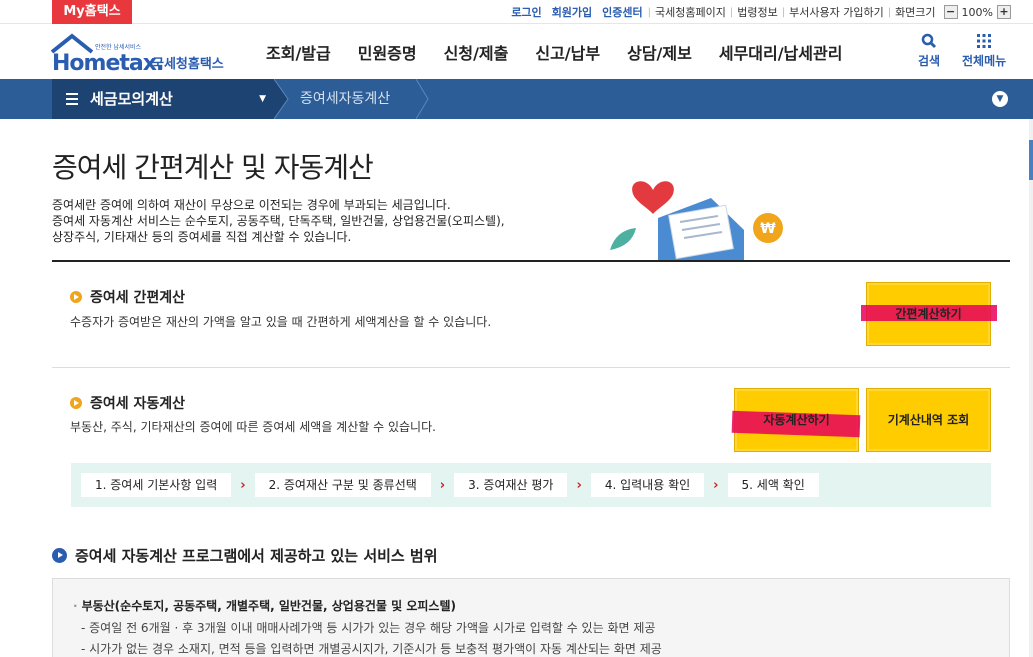 This screenshot has height=657, width=1033. What do you see at coordinates (511, 485) in the screenshot?
I see `step-item: 3. 증여재산 평가` at bounding box center [511, 485].